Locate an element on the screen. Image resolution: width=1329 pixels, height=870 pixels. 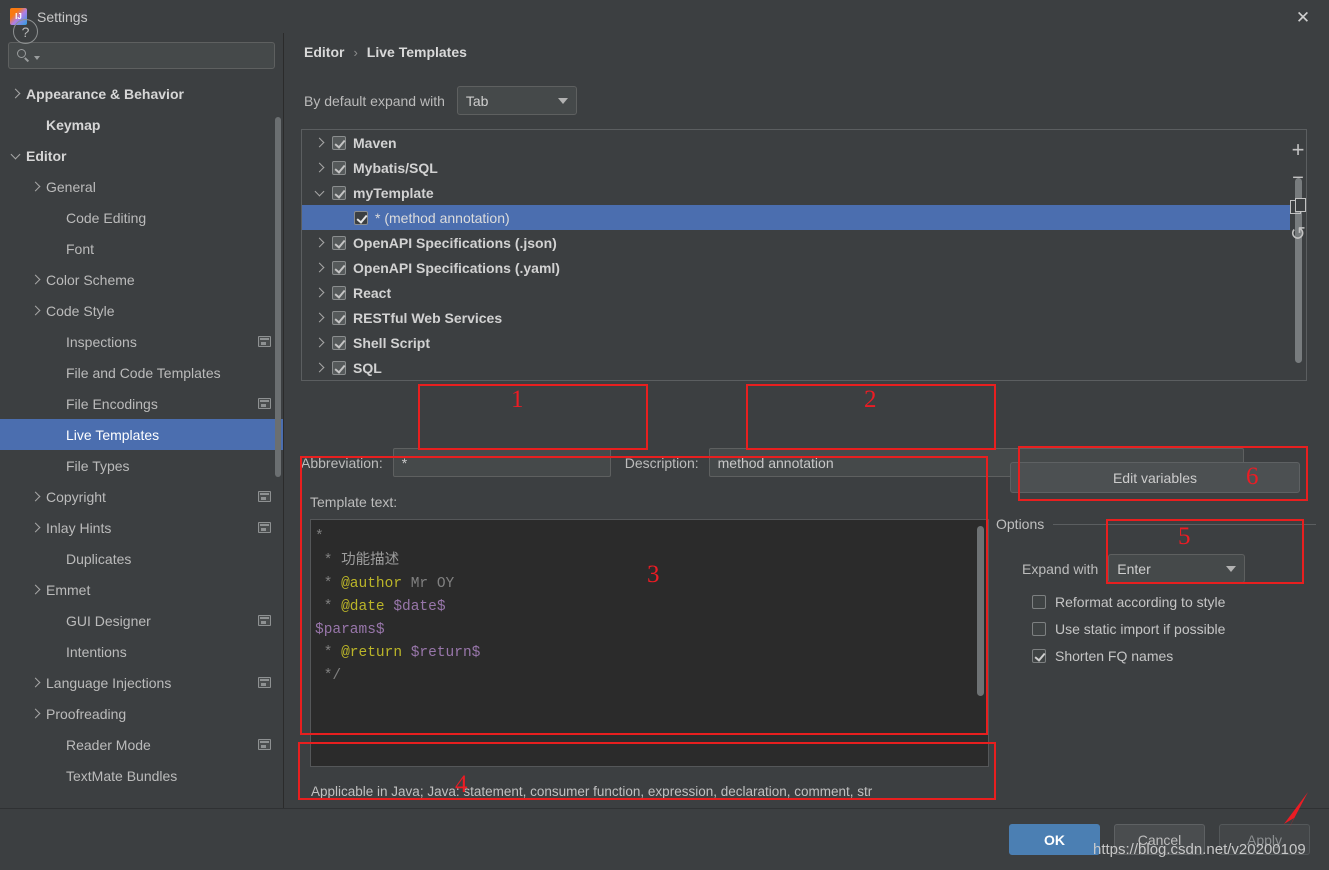
template-row-label: Maven is located at coordinates (375, 142).